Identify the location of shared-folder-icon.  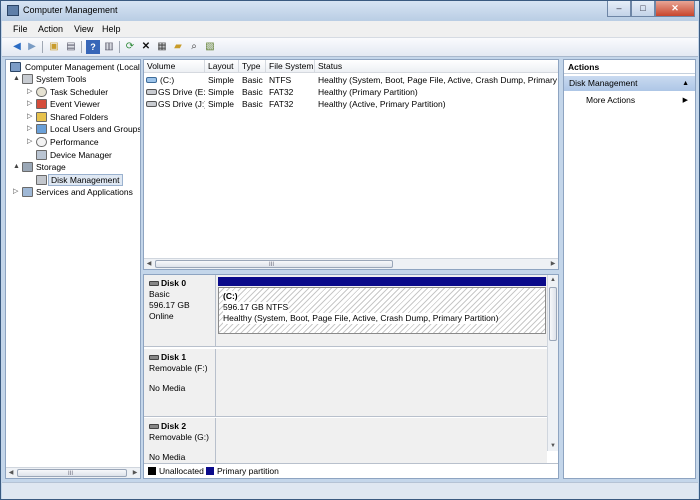
(41, 117).